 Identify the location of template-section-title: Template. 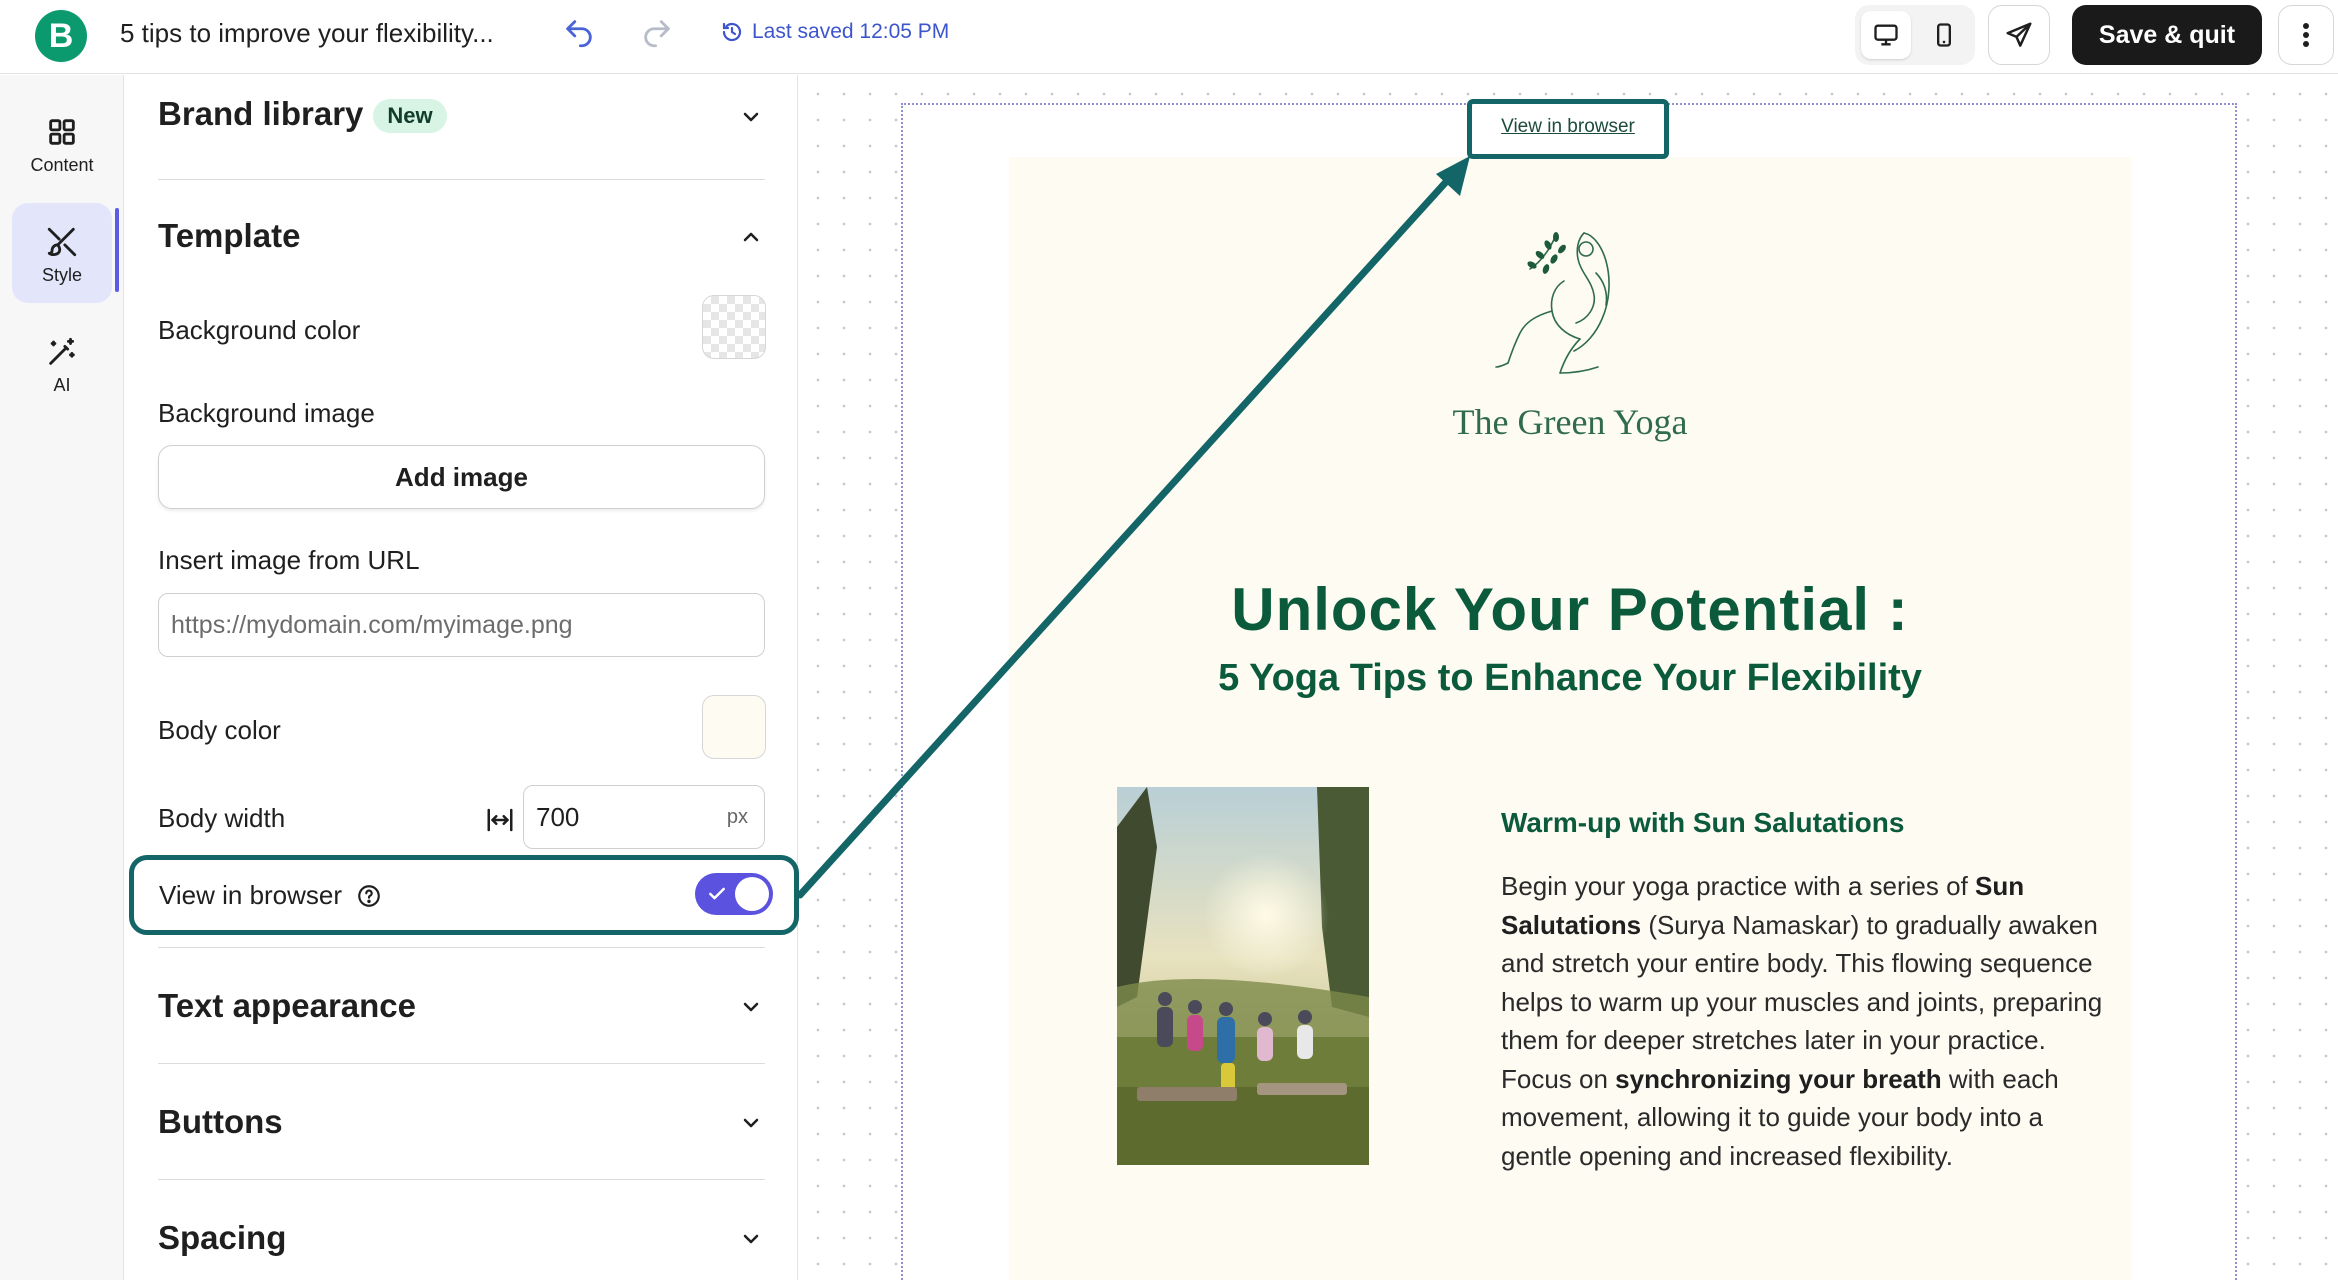
(229, 236).